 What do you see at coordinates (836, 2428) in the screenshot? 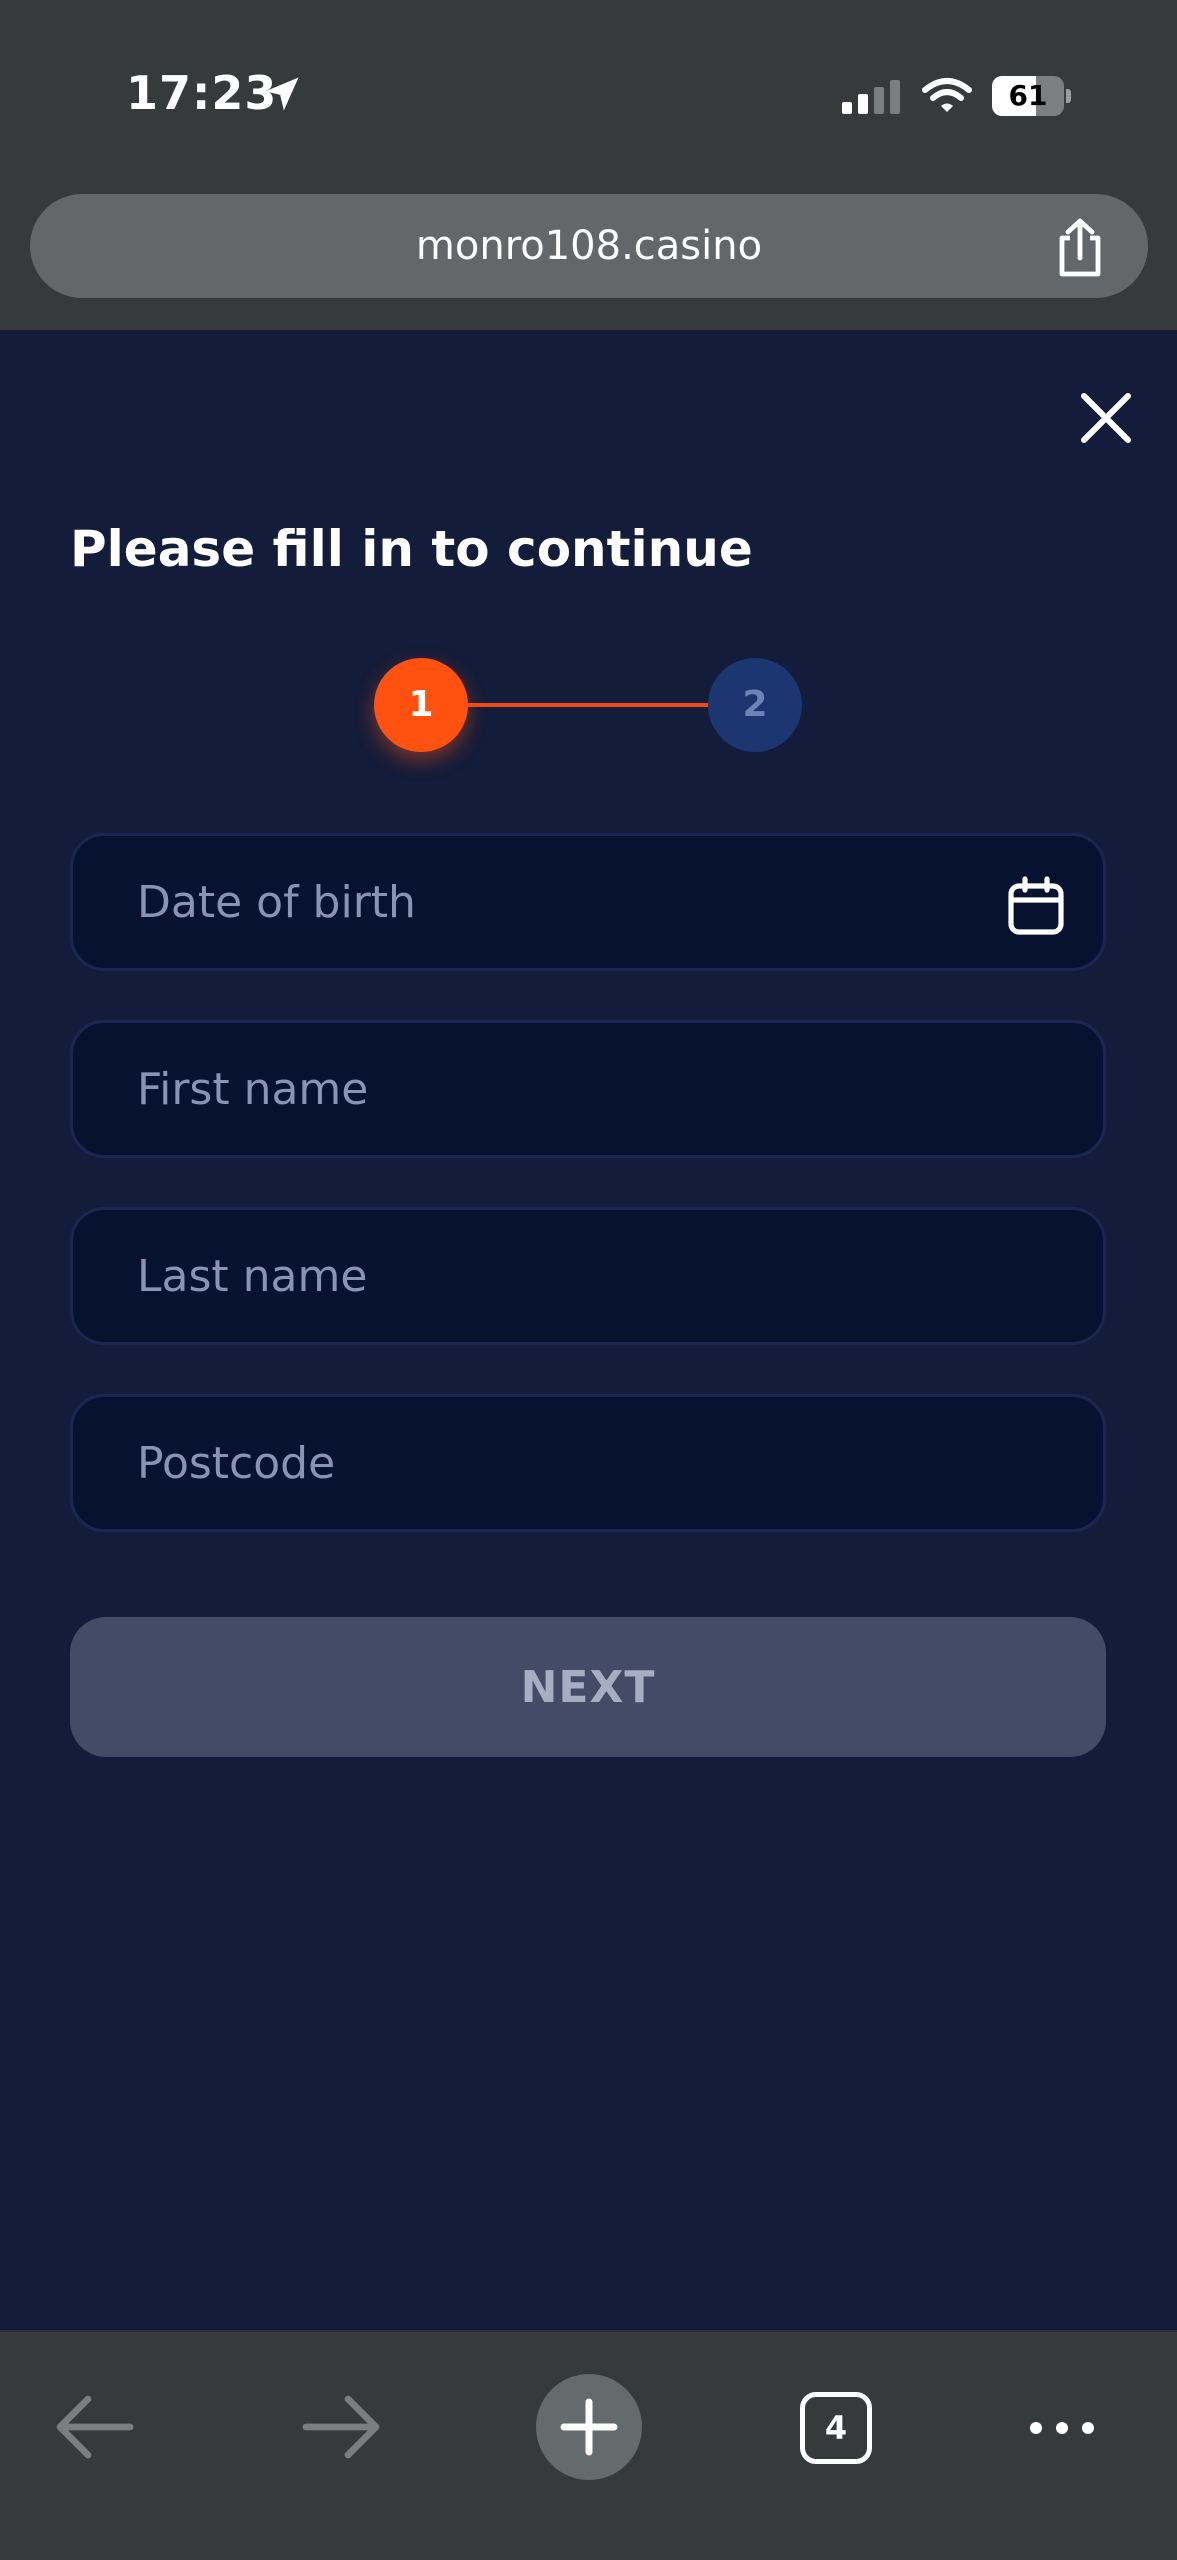
I see `tabs-icon: 4` at bounding box center [836, 2428].